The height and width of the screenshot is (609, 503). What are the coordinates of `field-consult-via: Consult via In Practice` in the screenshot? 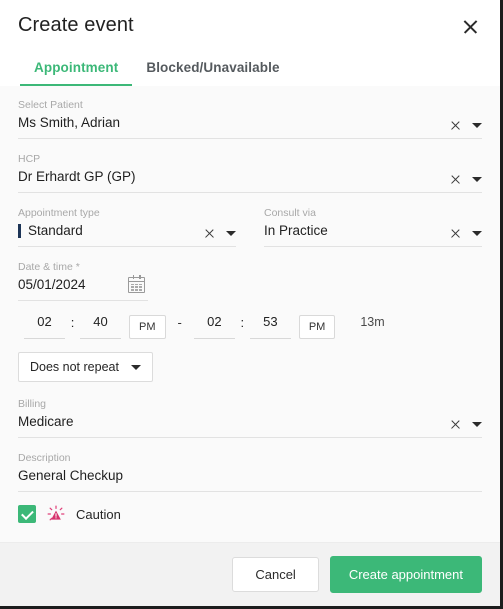 It's located at (373, 226).